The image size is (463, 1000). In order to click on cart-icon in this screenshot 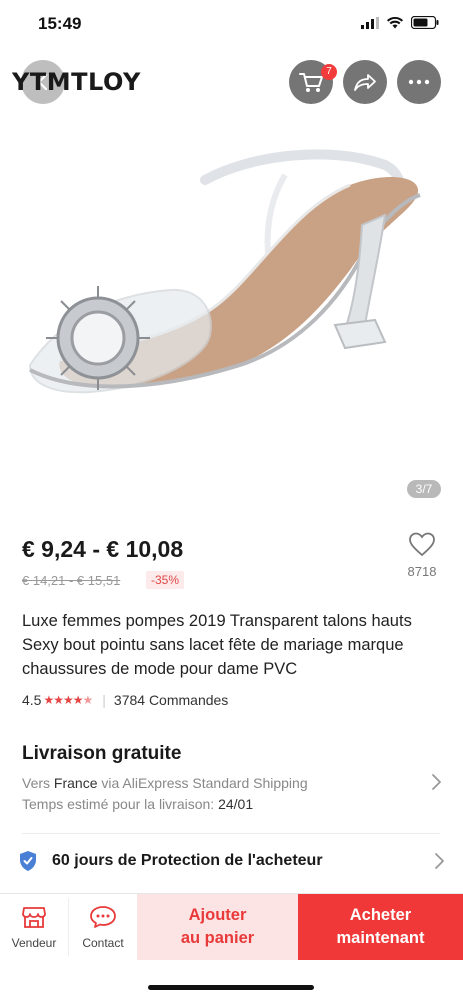, I will do `click(311, 82)`.